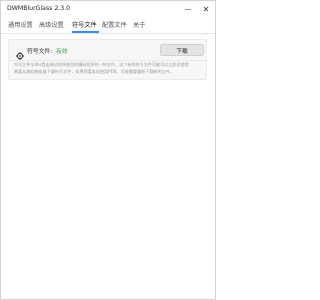  What do you see at coordinates (20, 52) in the screenshot?
I see `gear-icon` at bounding box center [20, 52].